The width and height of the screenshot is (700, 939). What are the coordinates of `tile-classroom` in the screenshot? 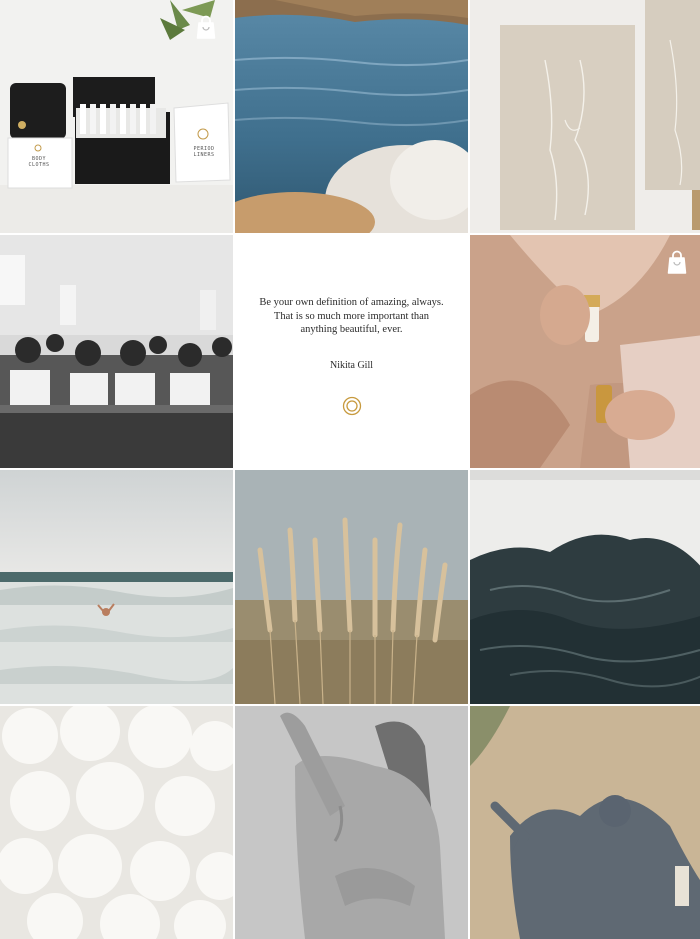 It's located at (116, 351).